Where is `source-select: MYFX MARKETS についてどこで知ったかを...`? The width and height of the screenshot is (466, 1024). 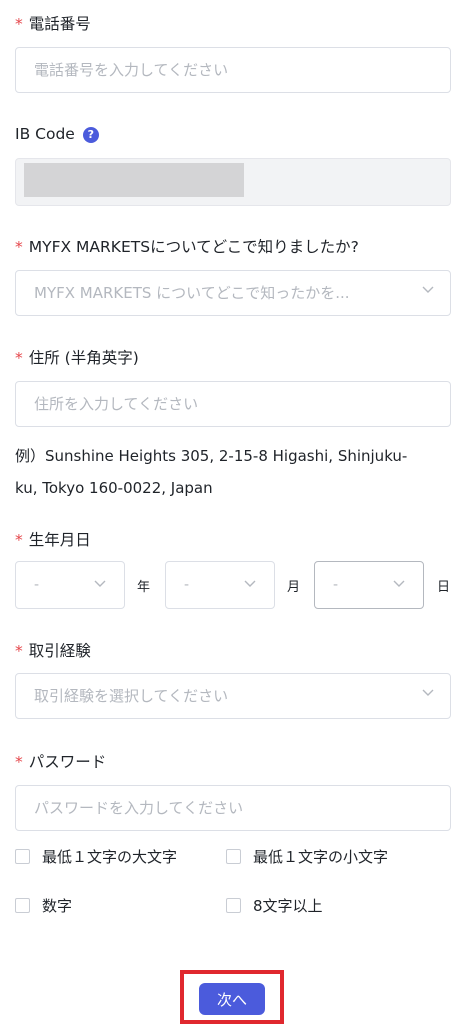
source-select: MYFX MARKETS についてどこで知ったかを... is located at coordinates (233, 293).